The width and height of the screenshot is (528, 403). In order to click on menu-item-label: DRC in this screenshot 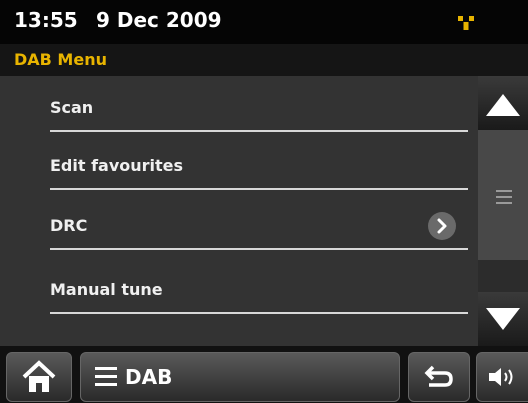, I will do `click(69, 225)`.